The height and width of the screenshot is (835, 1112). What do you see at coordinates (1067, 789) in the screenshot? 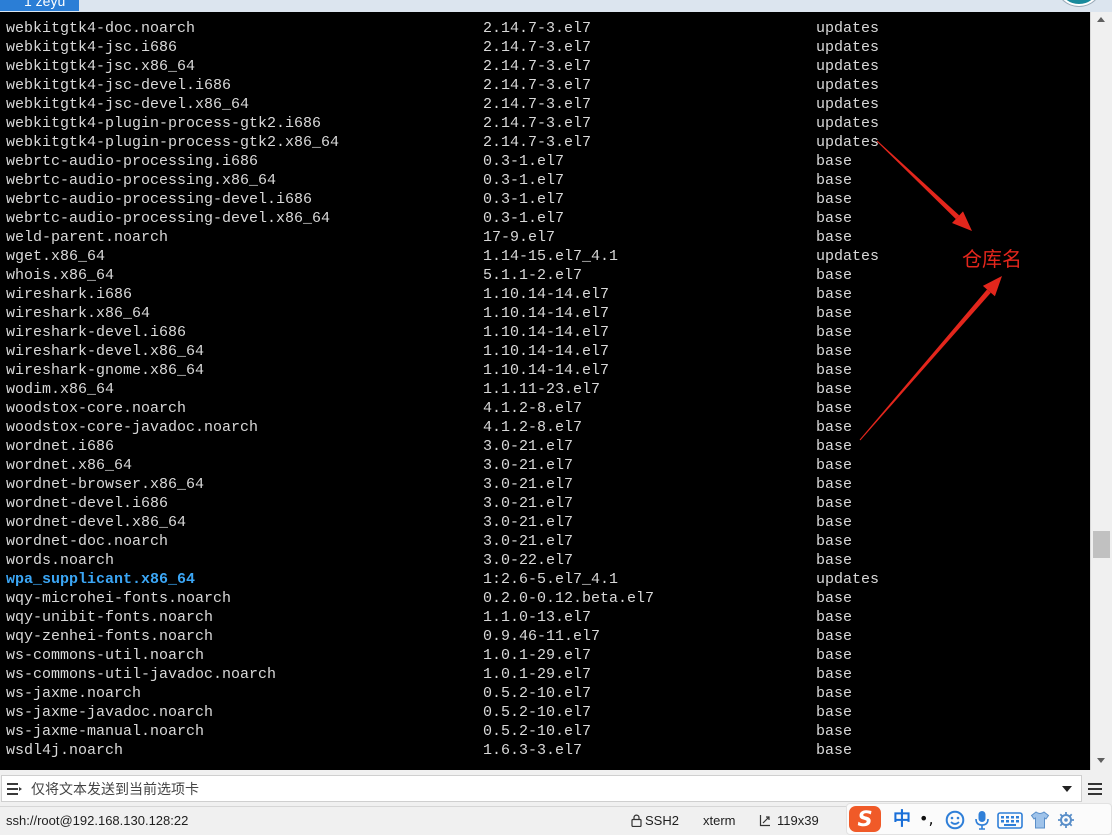
I see `chevron-down-icon` at bounding box center [1067, 789].